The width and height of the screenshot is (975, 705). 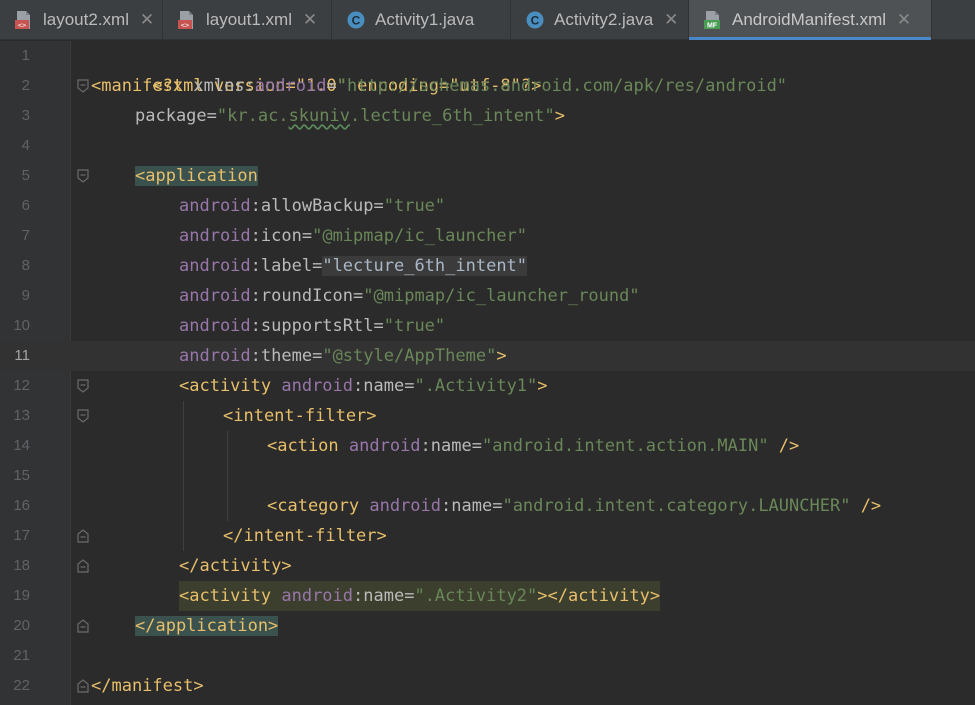 I want to click on line-number: 15, so click(x=21, y=475).